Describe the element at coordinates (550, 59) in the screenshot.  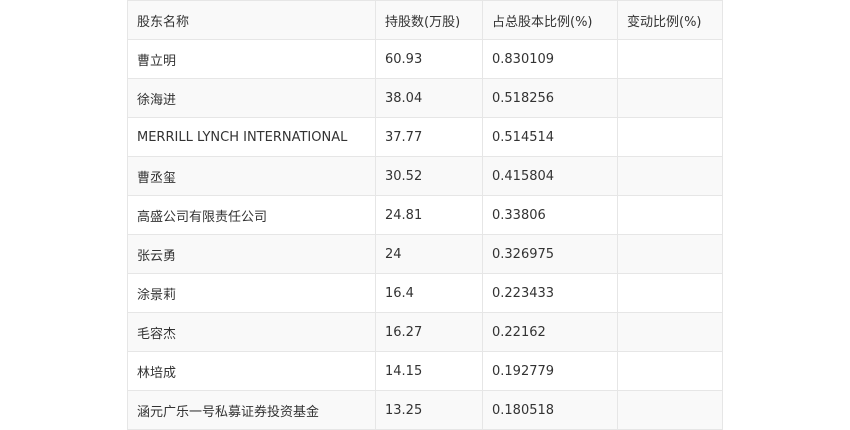
I see `cell-share-ratio: 0.830109` at that location.